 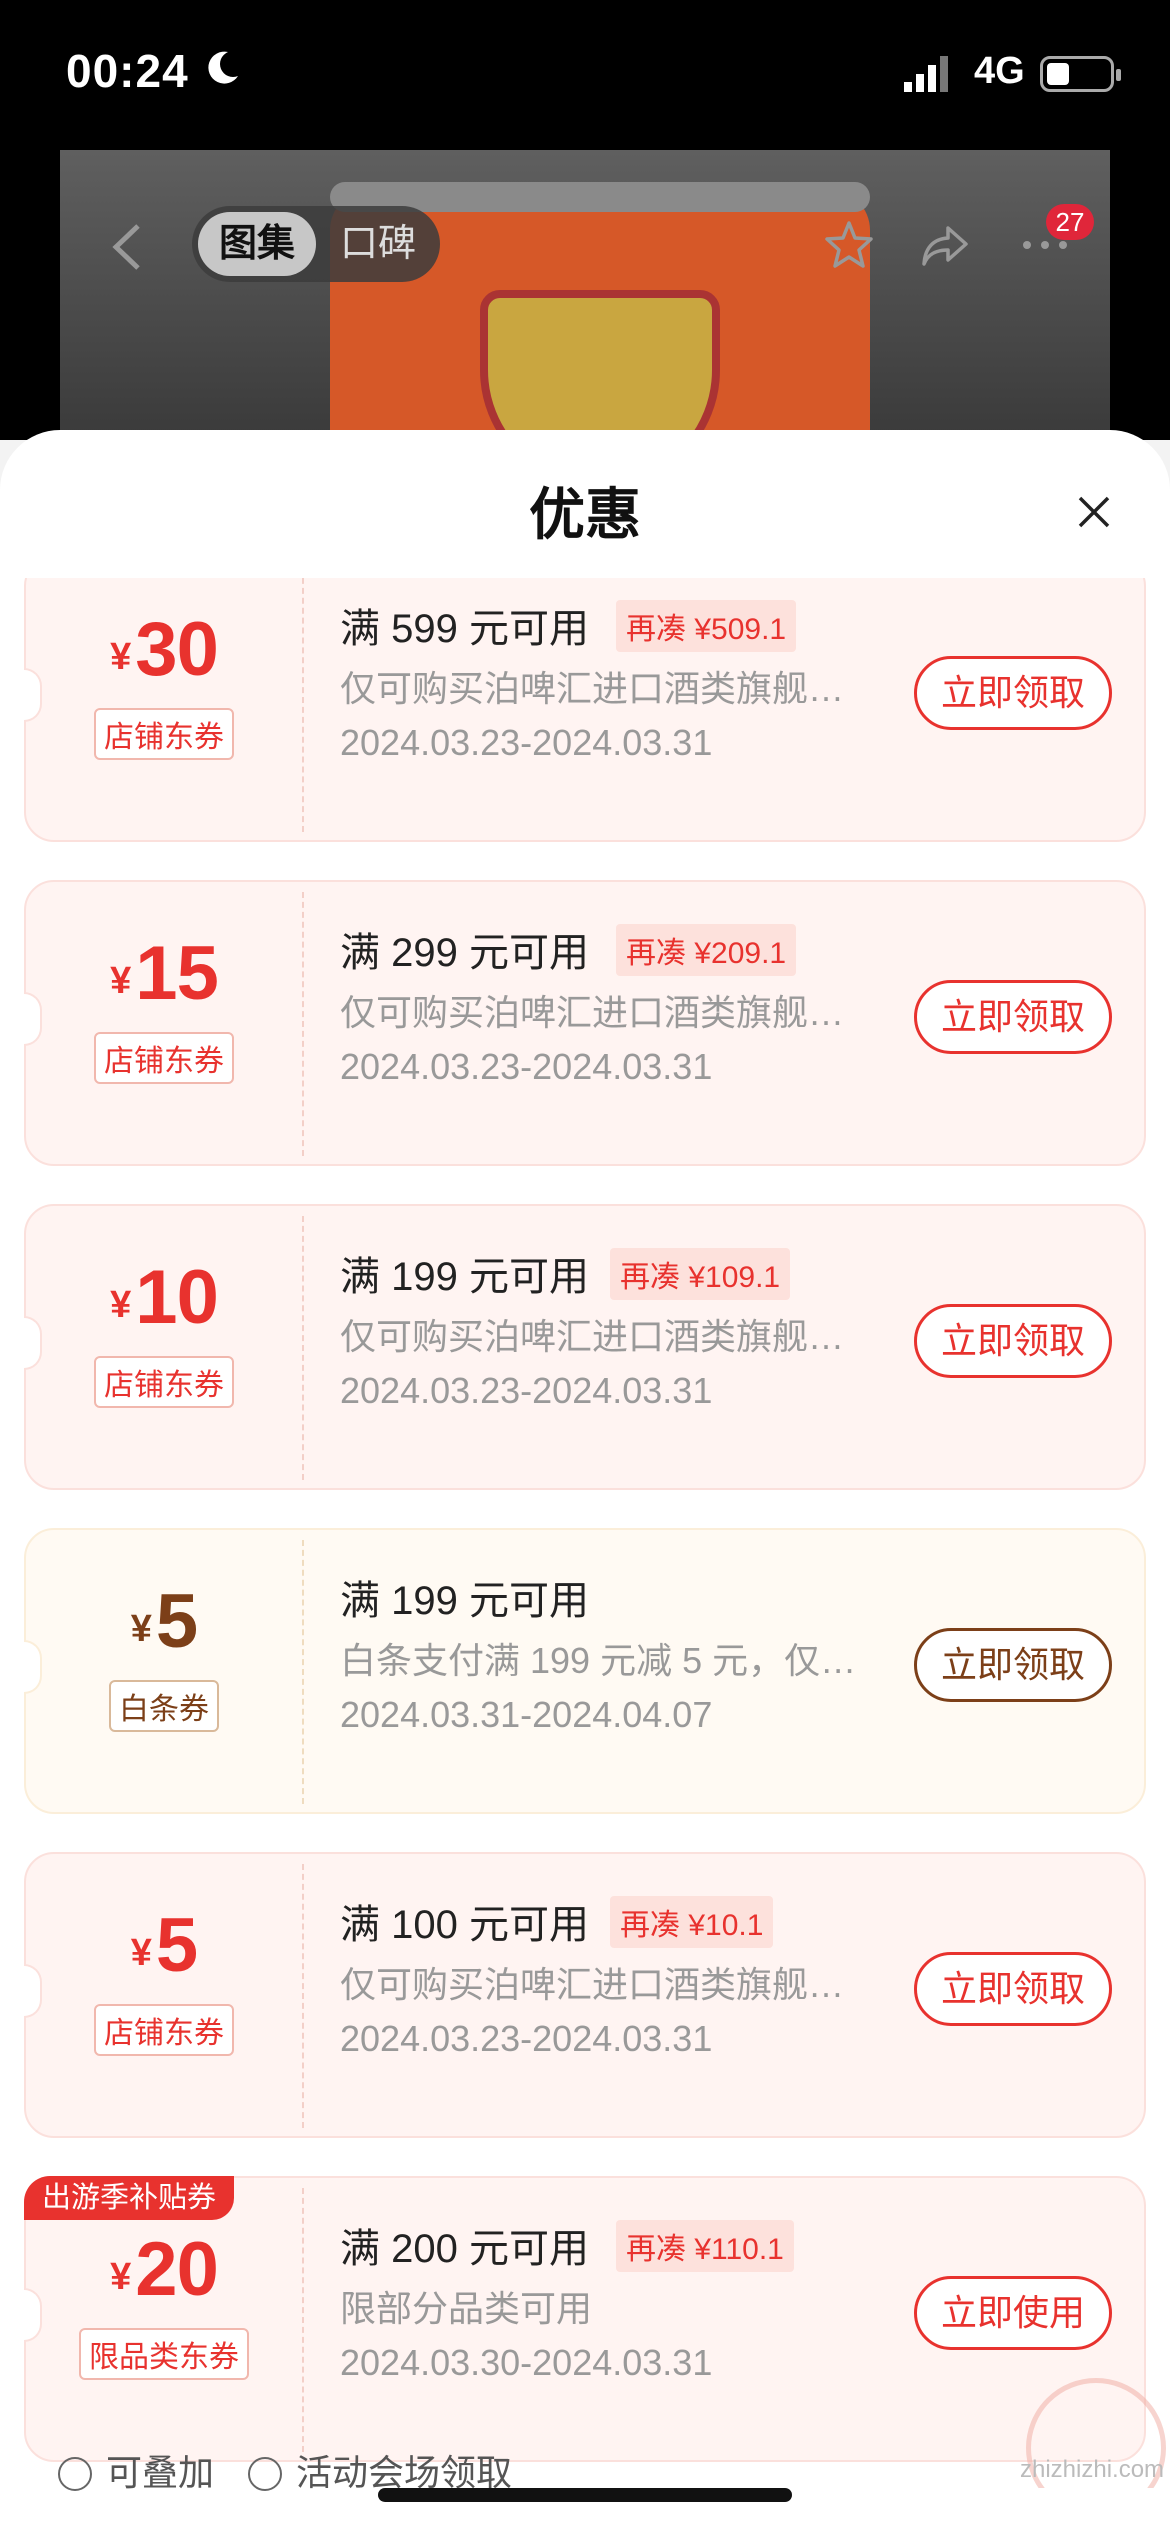 What do you see at coordinates (526, 1714) in the screenshot?
I see `coupon-date: 2024.03.31-2024.04.07` at bounding box center [526, 1714].